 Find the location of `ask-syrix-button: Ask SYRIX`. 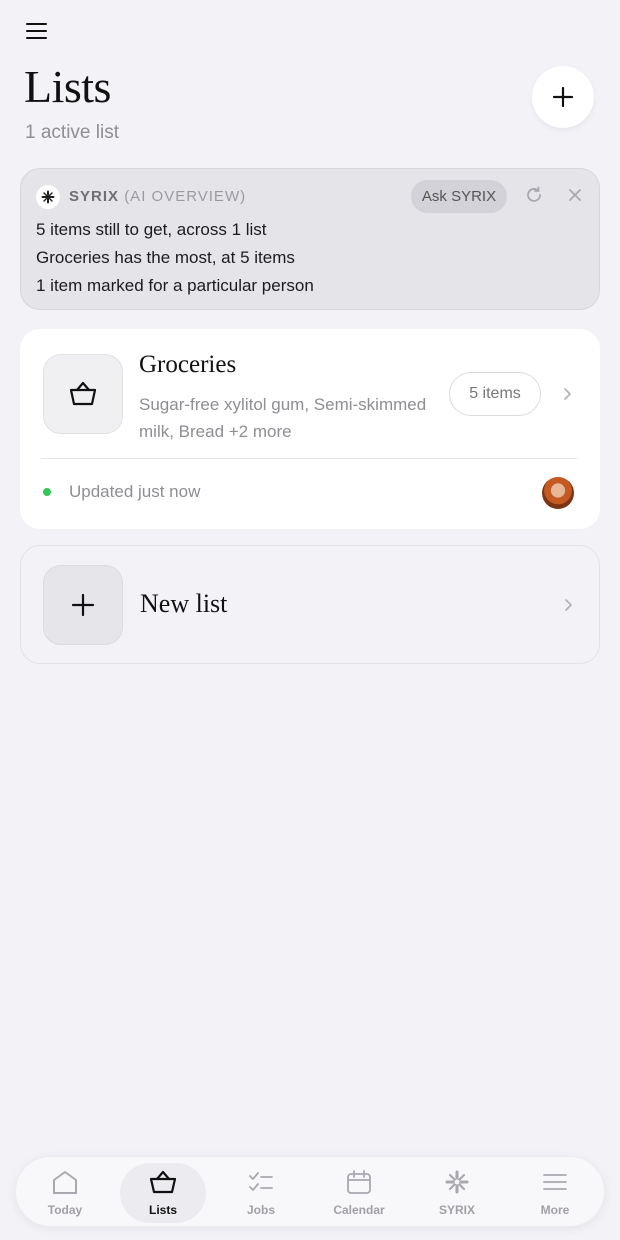

ask-syrix-button: Ask SYRIX is located at coordinates (459, 196).